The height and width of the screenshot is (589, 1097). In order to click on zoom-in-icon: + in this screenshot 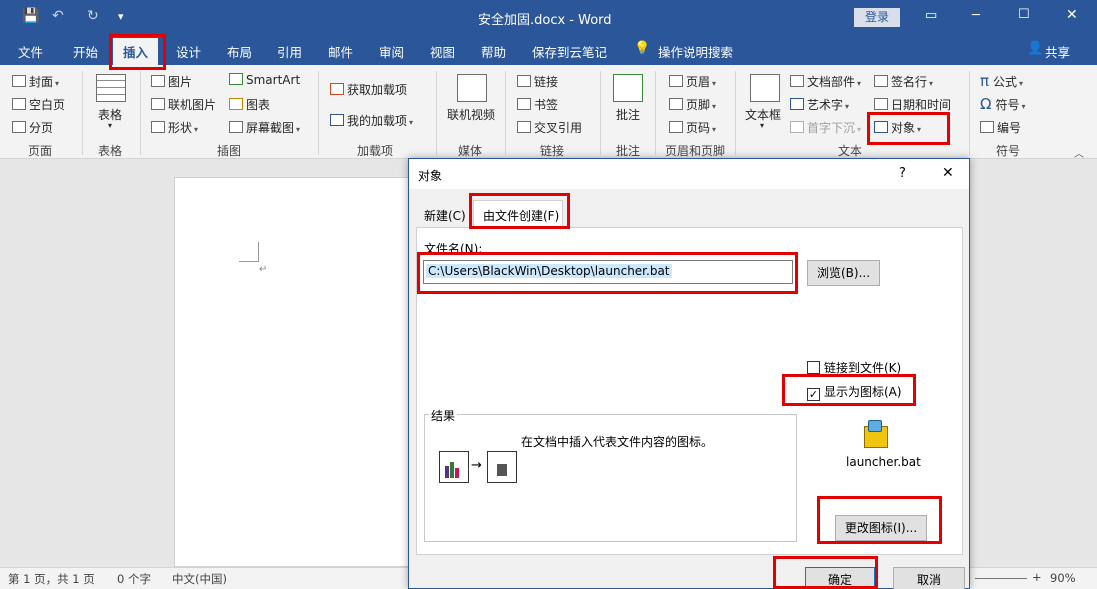, I will do `click(1037, 577)`.